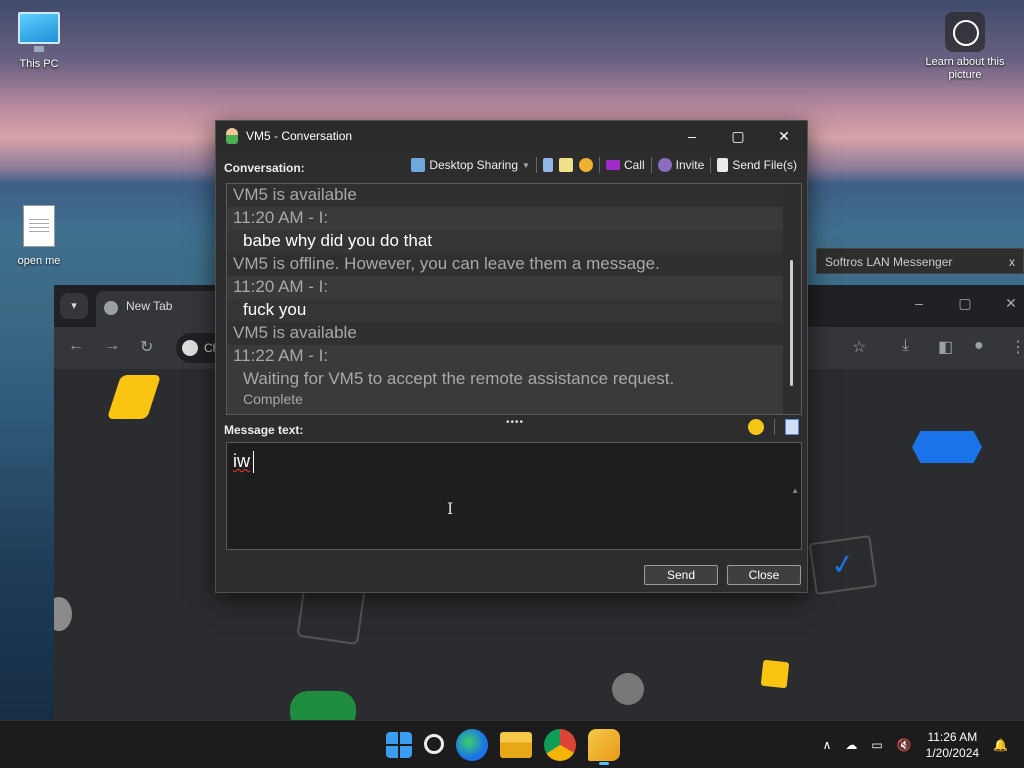  I want to click on call-button: Call, so click(625, 165).